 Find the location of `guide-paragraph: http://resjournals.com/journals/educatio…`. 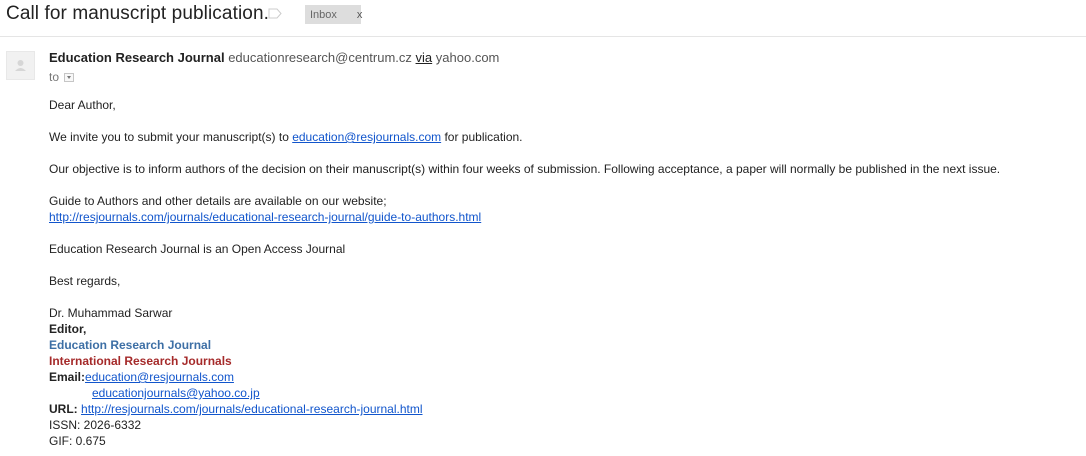

guide-paragraph: http://resjournals.com/journals/educatio… is located at coordinates (265, 217).